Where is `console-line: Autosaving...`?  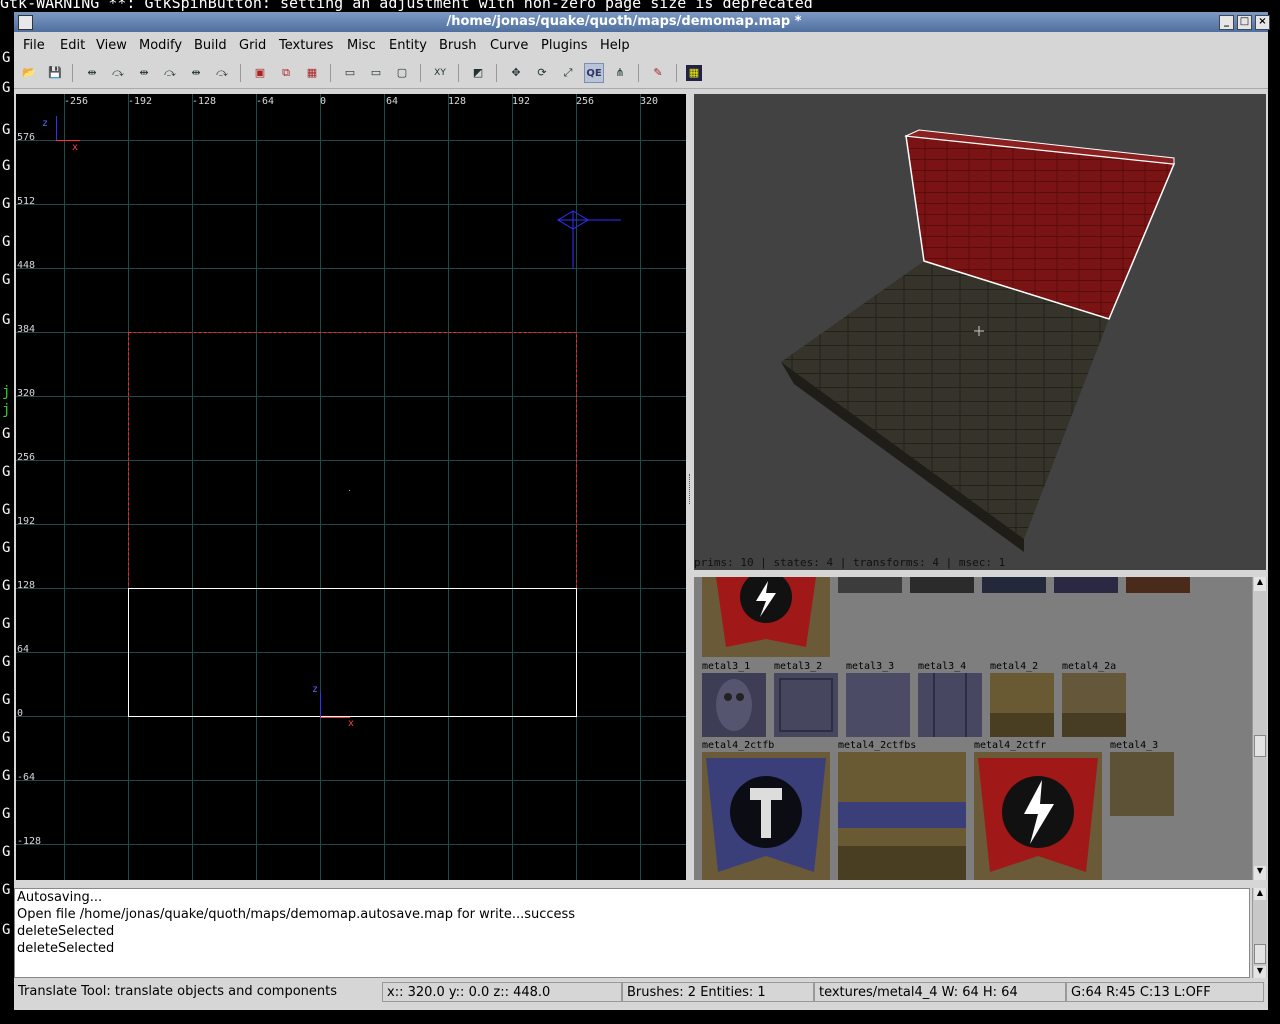 console-line: Autosaving... is located at coordinates (60, 897).